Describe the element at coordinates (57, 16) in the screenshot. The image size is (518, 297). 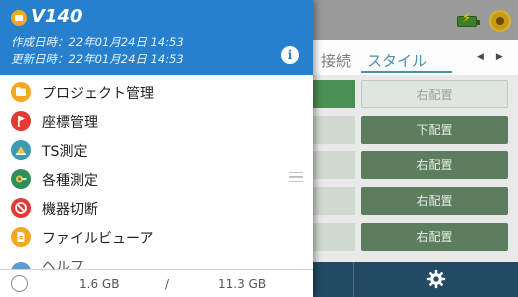
I see `project-title: V140` at that location.